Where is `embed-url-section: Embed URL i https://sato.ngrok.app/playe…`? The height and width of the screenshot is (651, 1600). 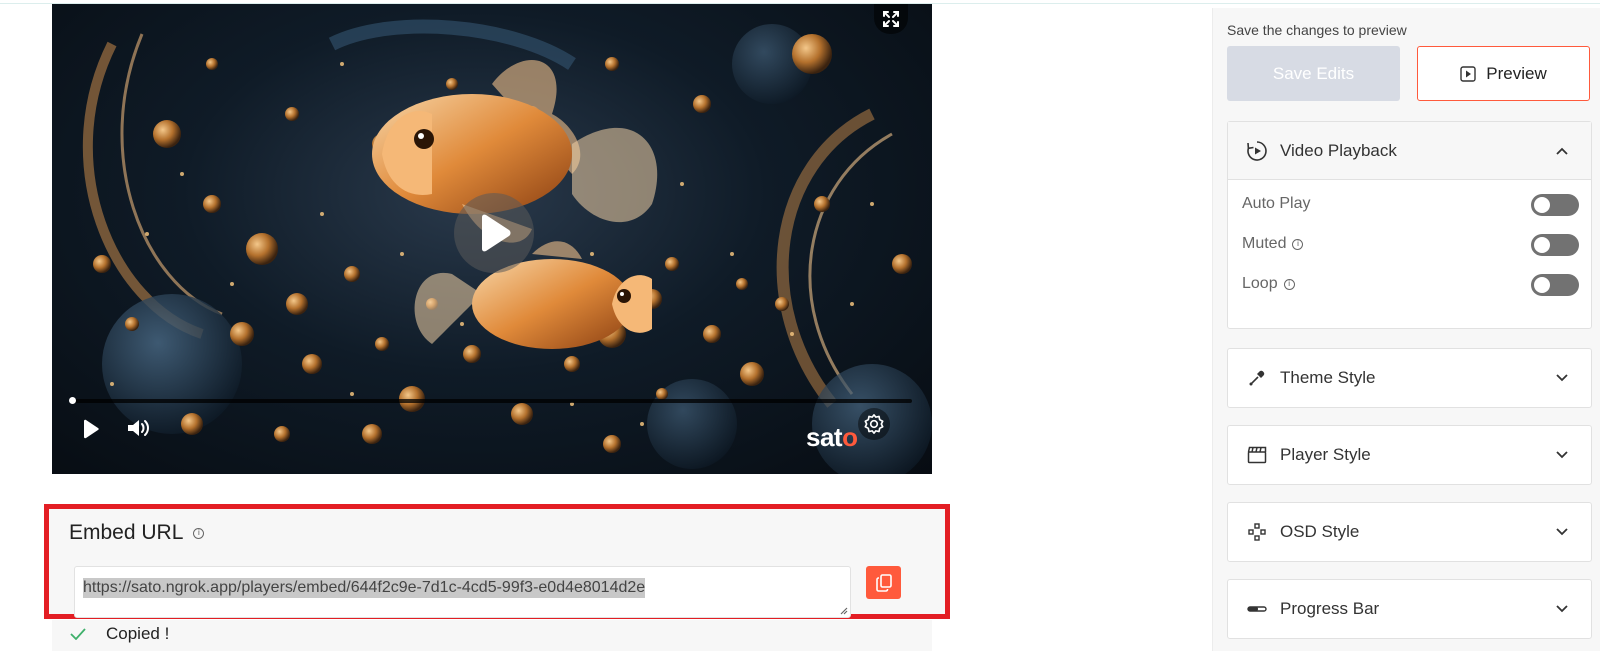
embed-url-section: Embed URL i https://sato.ngrok.app/playe… is located at coordinates (497, 561).